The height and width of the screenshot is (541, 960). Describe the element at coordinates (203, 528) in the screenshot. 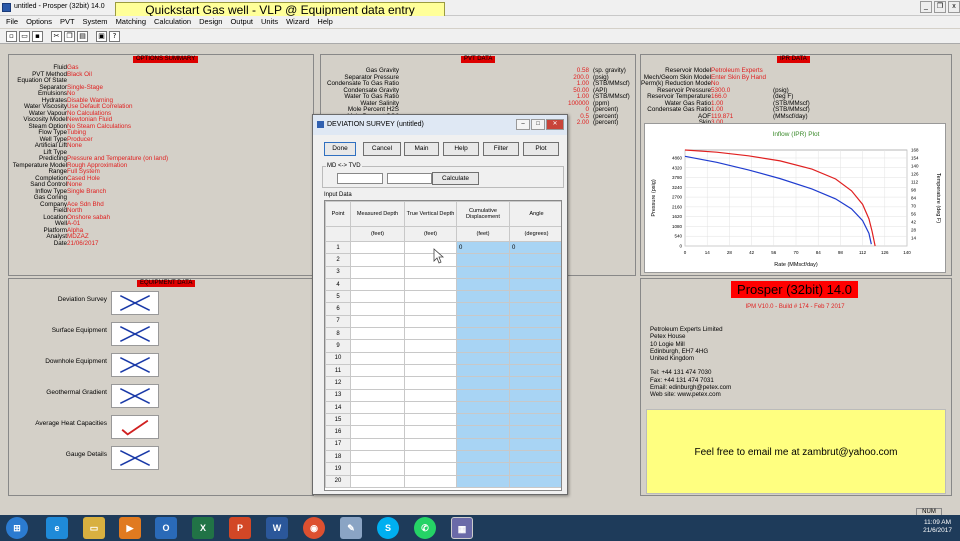

I see `excel-icon: X` at that location.